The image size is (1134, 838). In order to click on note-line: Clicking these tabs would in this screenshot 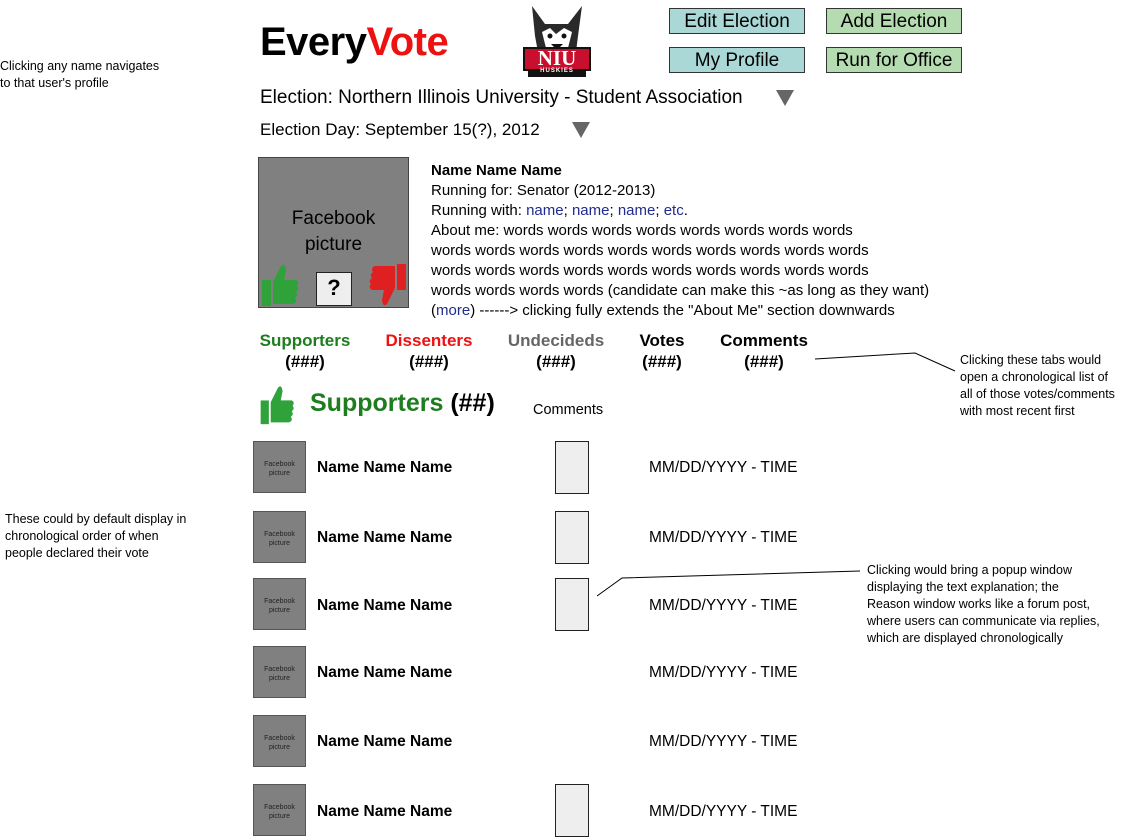, I will do `click(1031, 360)`.